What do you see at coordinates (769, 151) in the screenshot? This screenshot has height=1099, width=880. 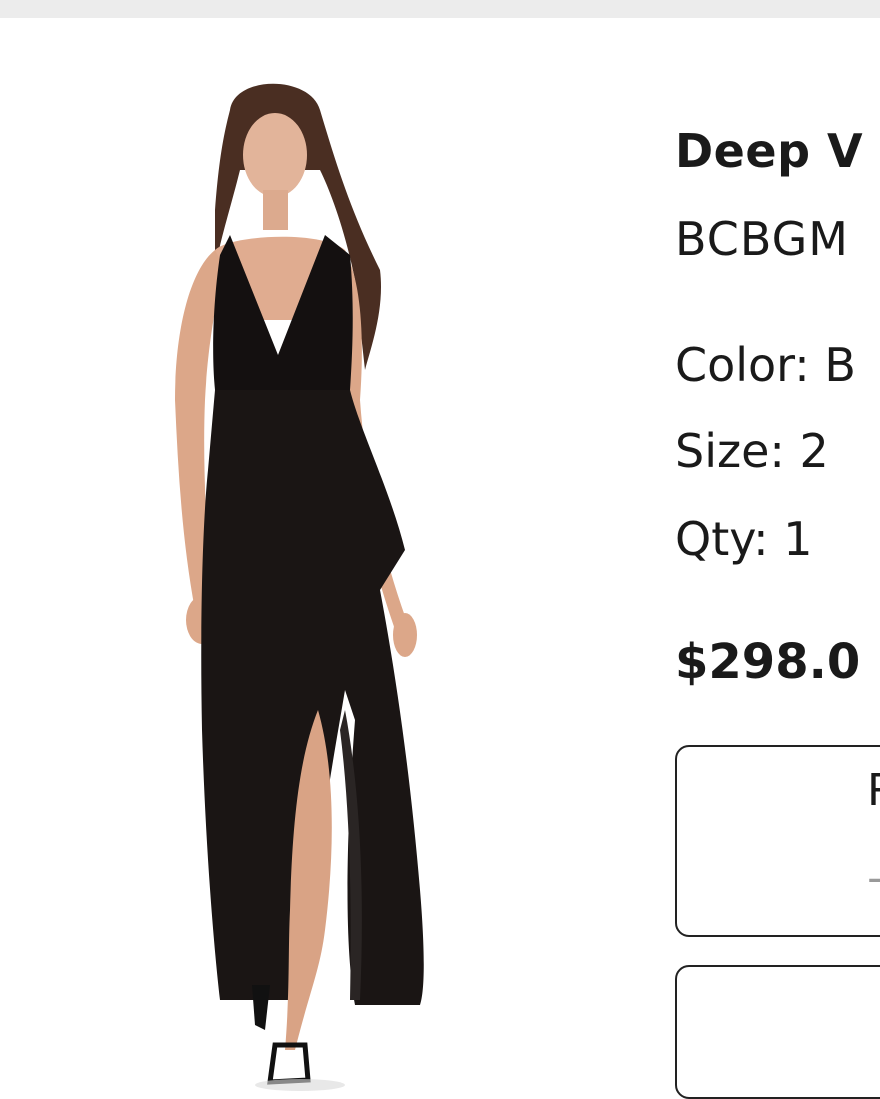 I see `product-title: Deep V` at bounding box center [769, 151].